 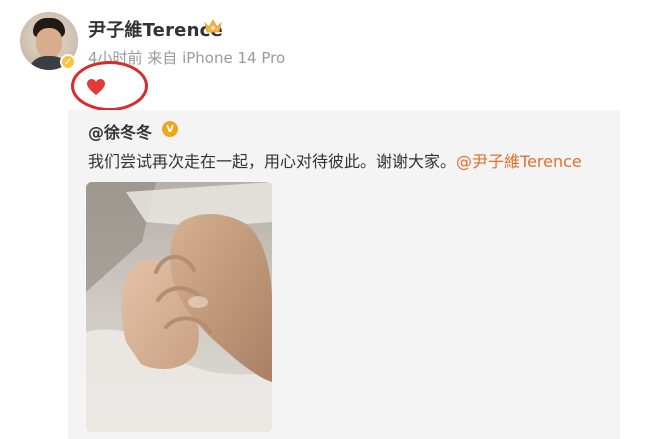 I want to click on repost-text: 我们尝试再次走在一起，用心对待彼此。谢谢大家。@尹子維Terence, so click(x=335, y=160).